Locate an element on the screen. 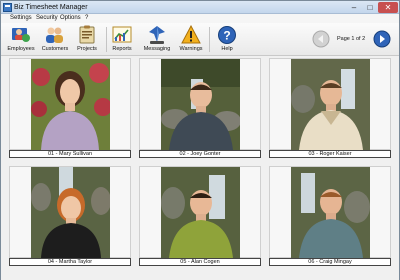 This screenshot has width=400, height=280. reports-label: Reports is located at coordinates (122, 49).